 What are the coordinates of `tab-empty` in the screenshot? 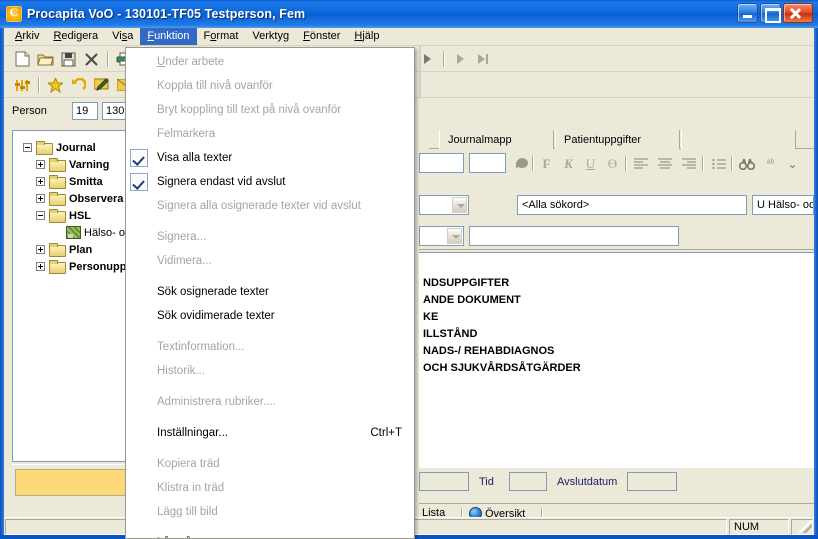 It's located at (738, 139).